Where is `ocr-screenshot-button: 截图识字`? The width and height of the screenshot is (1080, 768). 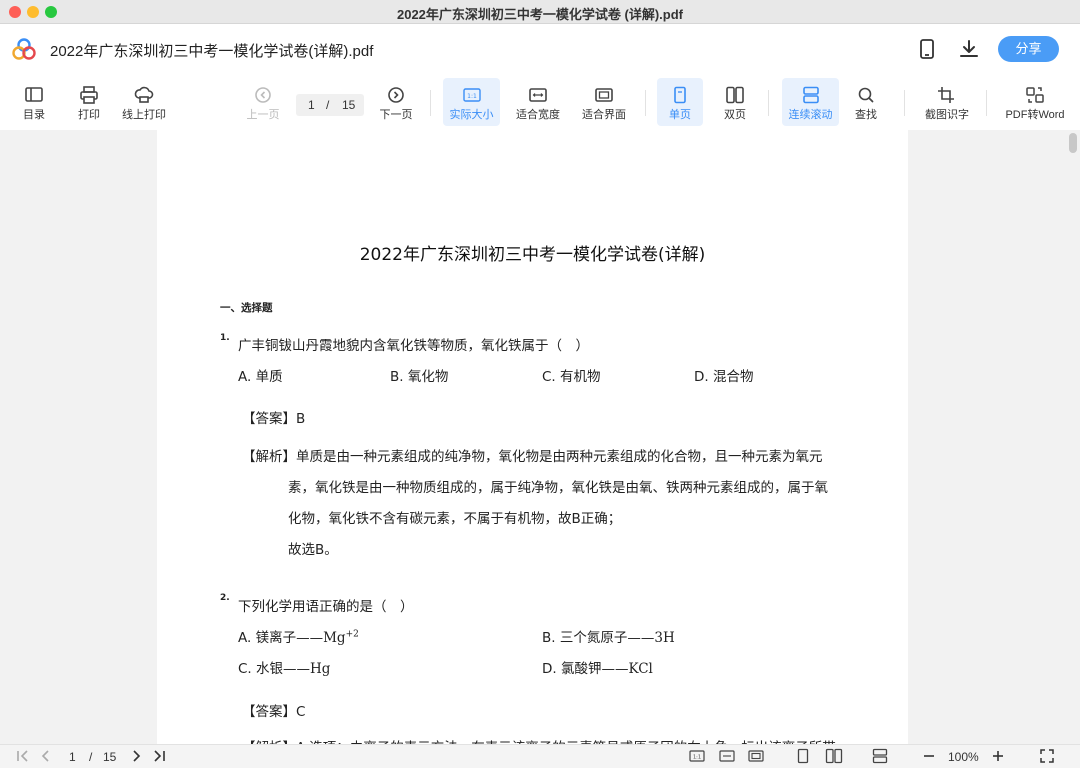
ocr-screenshot-button: 截图识字 is located at coordinates (947, 102).